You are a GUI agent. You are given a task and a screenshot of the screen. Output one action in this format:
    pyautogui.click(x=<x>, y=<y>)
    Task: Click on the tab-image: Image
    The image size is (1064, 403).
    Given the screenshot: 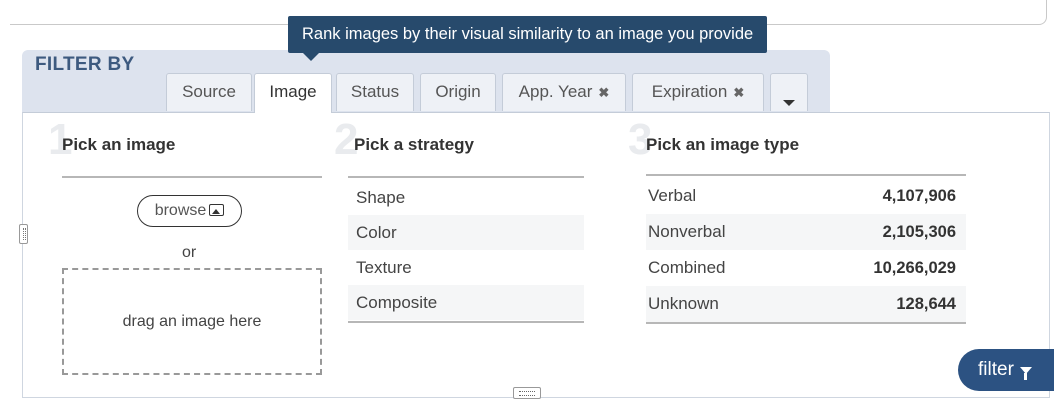 What is the action you would take?
    pyautogui.click(x=293, y=93)
    